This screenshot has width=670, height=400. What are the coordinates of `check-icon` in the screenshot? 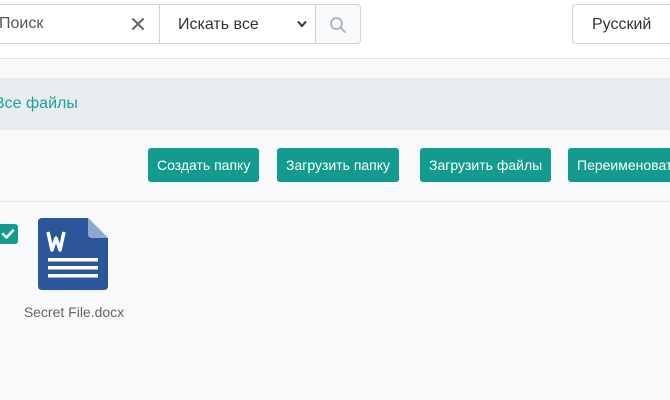 It's located at (8, 234).